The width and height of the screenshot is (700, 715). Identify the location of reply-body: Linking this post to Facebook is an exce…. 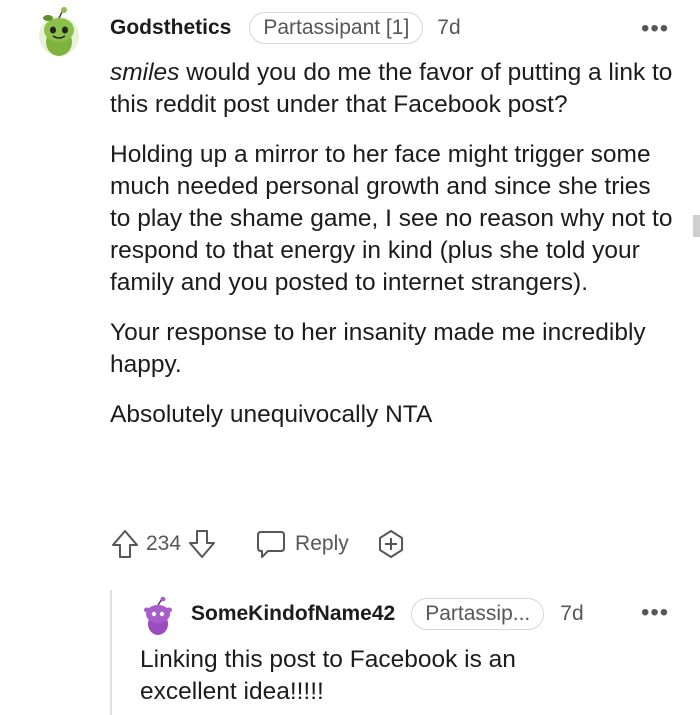
(370, 676).